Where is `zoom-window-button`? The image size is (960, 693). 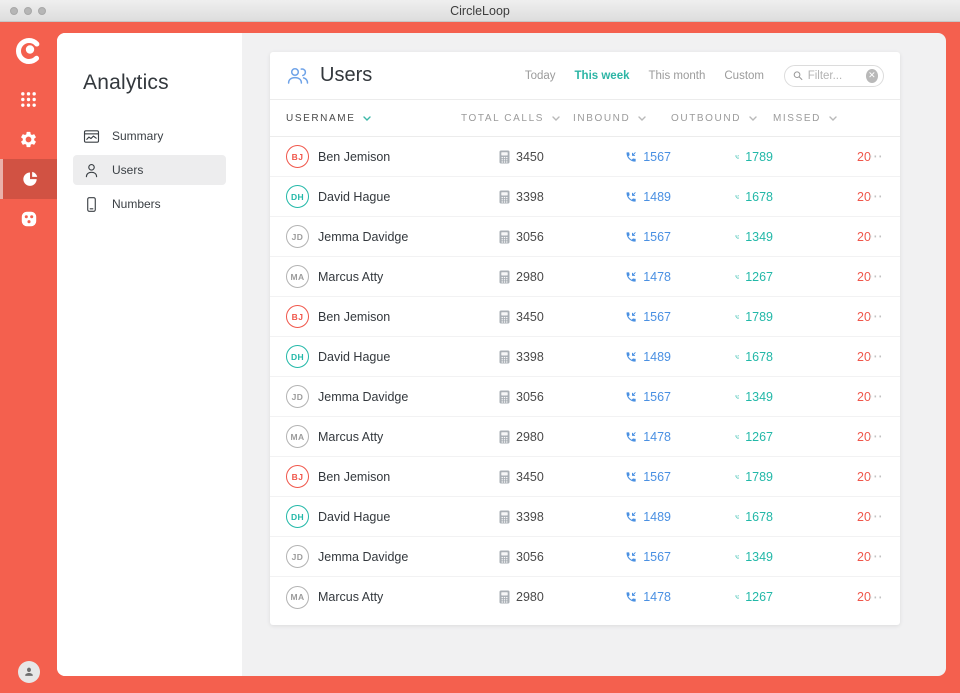
zoom-window-button is located at coordinates (42, 11).